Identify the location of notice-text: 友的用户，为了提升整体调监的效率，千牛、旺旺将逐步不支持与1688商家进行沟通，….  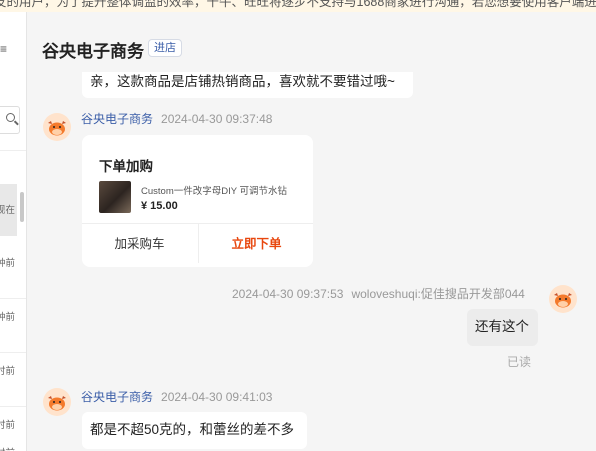
(298, 4).